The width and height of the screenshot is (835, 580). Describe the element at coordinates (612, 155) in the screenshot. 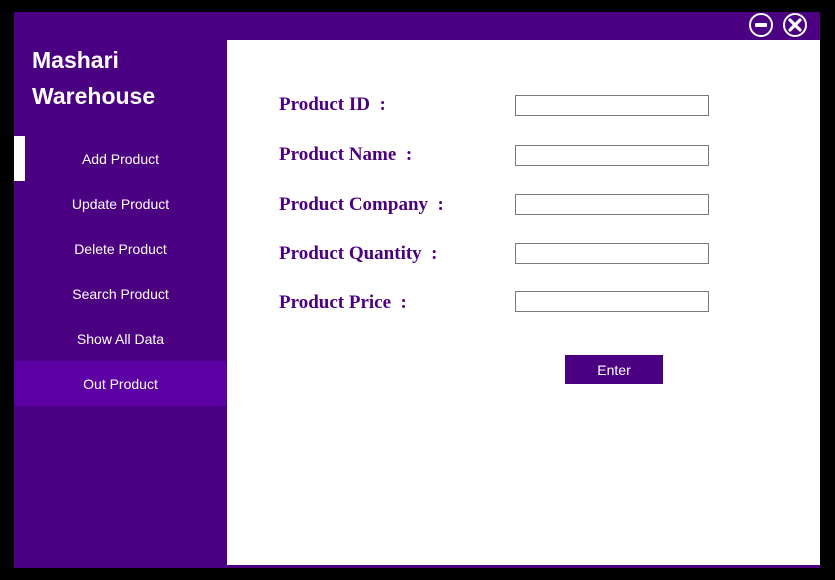

I see `product-name-input` at that location.